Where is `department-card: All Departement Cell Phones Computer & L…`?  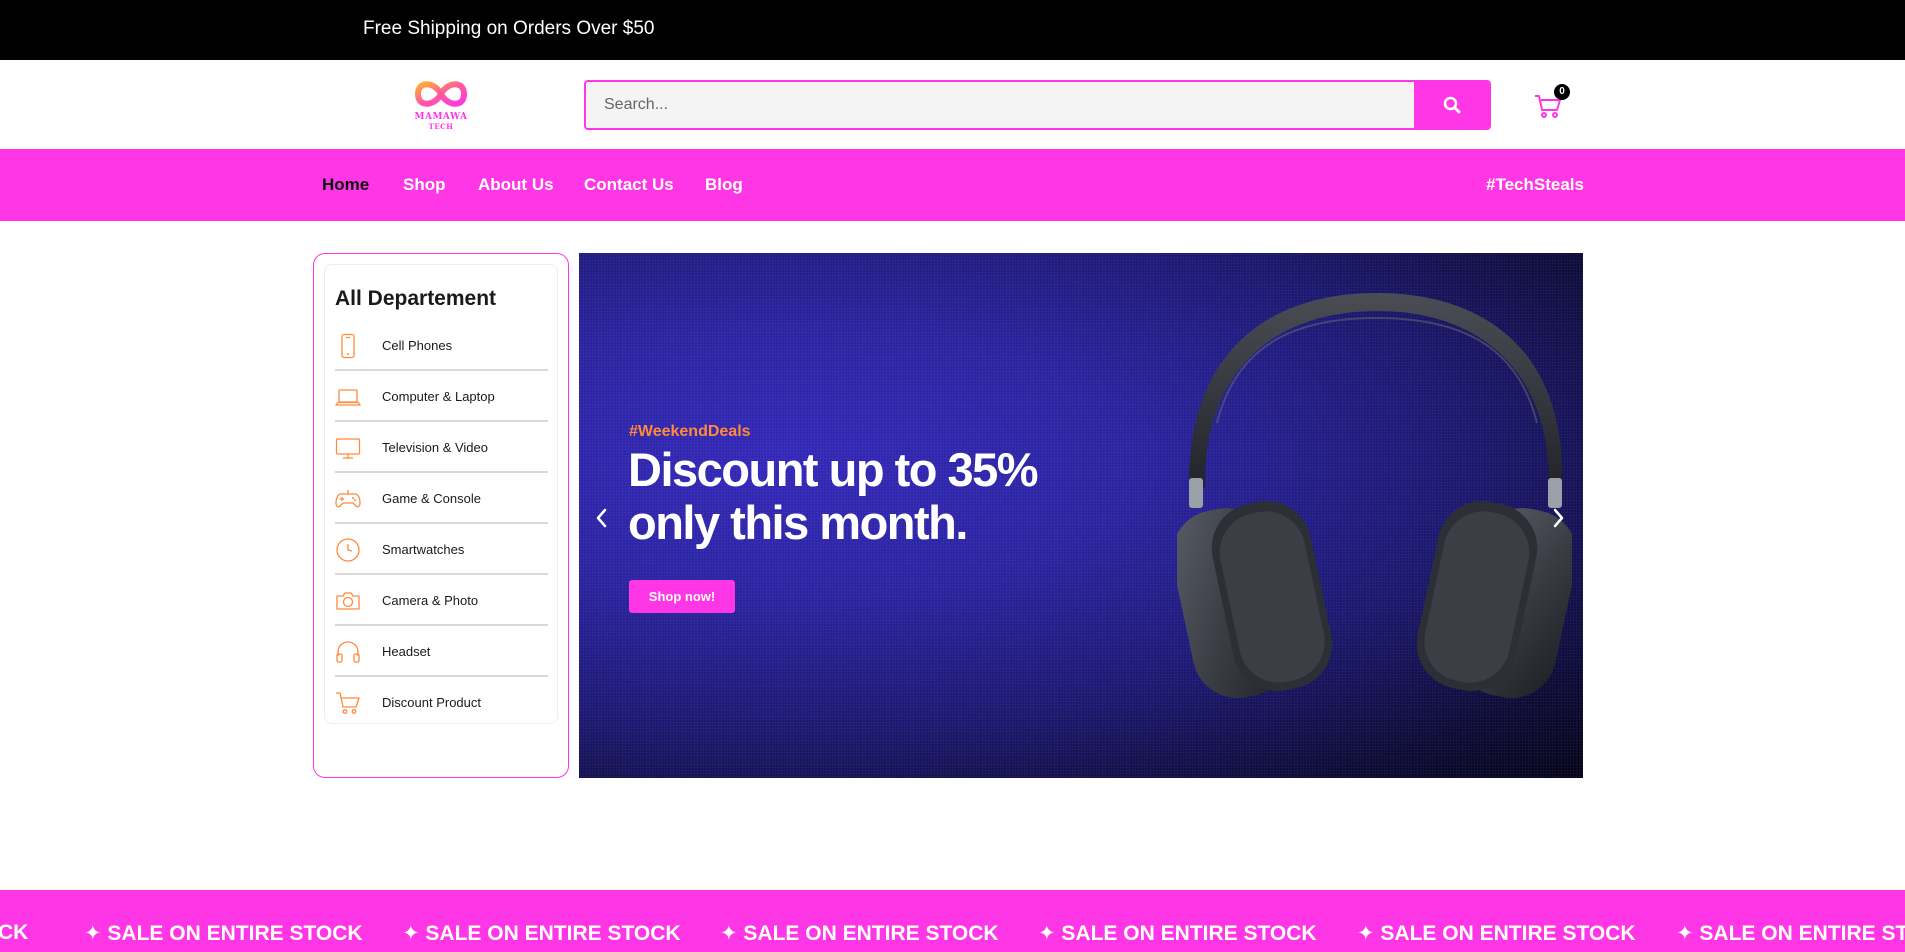 department-card: All Departement Cell Phones Computer & L… is located at coordinates (441, 494).